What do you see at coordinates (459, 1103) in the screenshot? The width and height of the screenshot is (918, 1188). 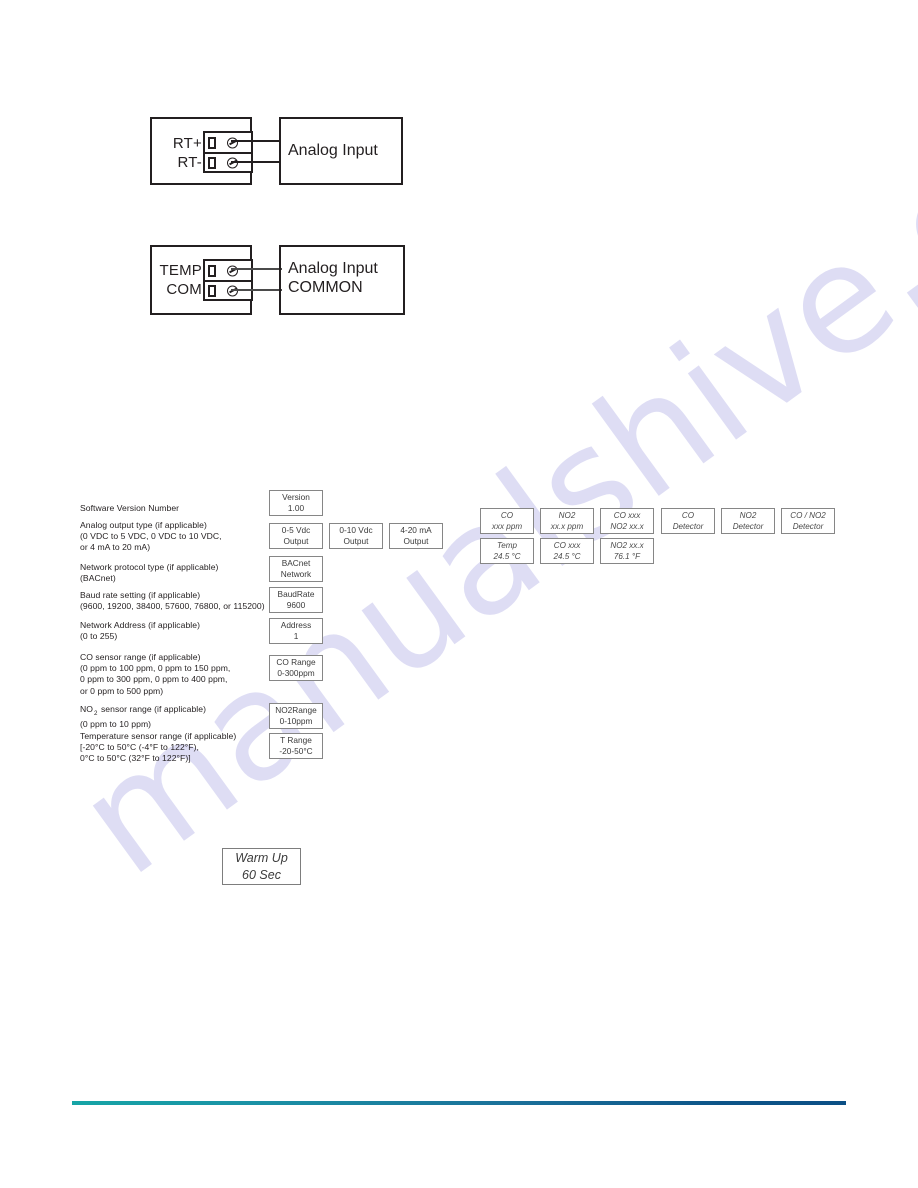 I see `footer-divider-rule` at bounding box center [459, 1103].